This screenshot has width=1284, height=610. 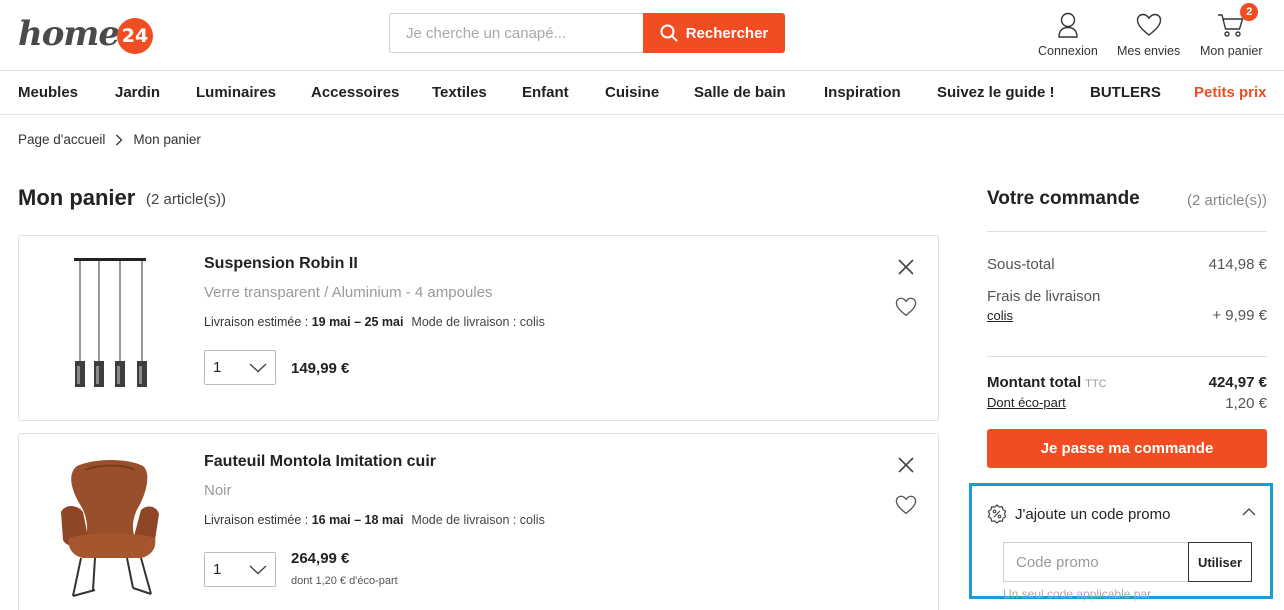 I want to click on cart-count-badge: 2, so click(x=1249, y=12).